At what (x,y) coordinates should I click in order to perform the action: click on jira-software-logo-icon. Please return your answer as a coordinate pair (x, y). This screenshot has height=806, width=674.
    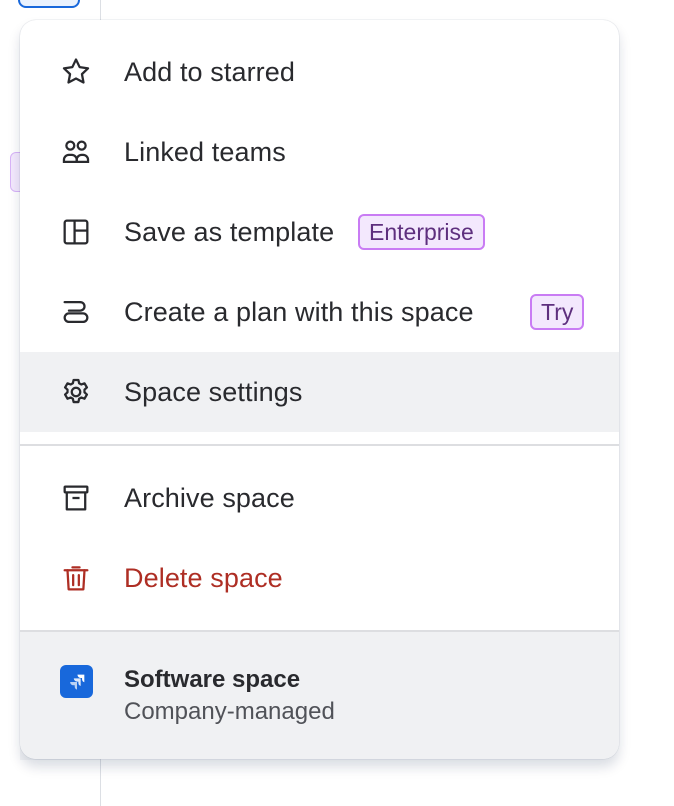
    Looking at the image, I should click on (76, 681).